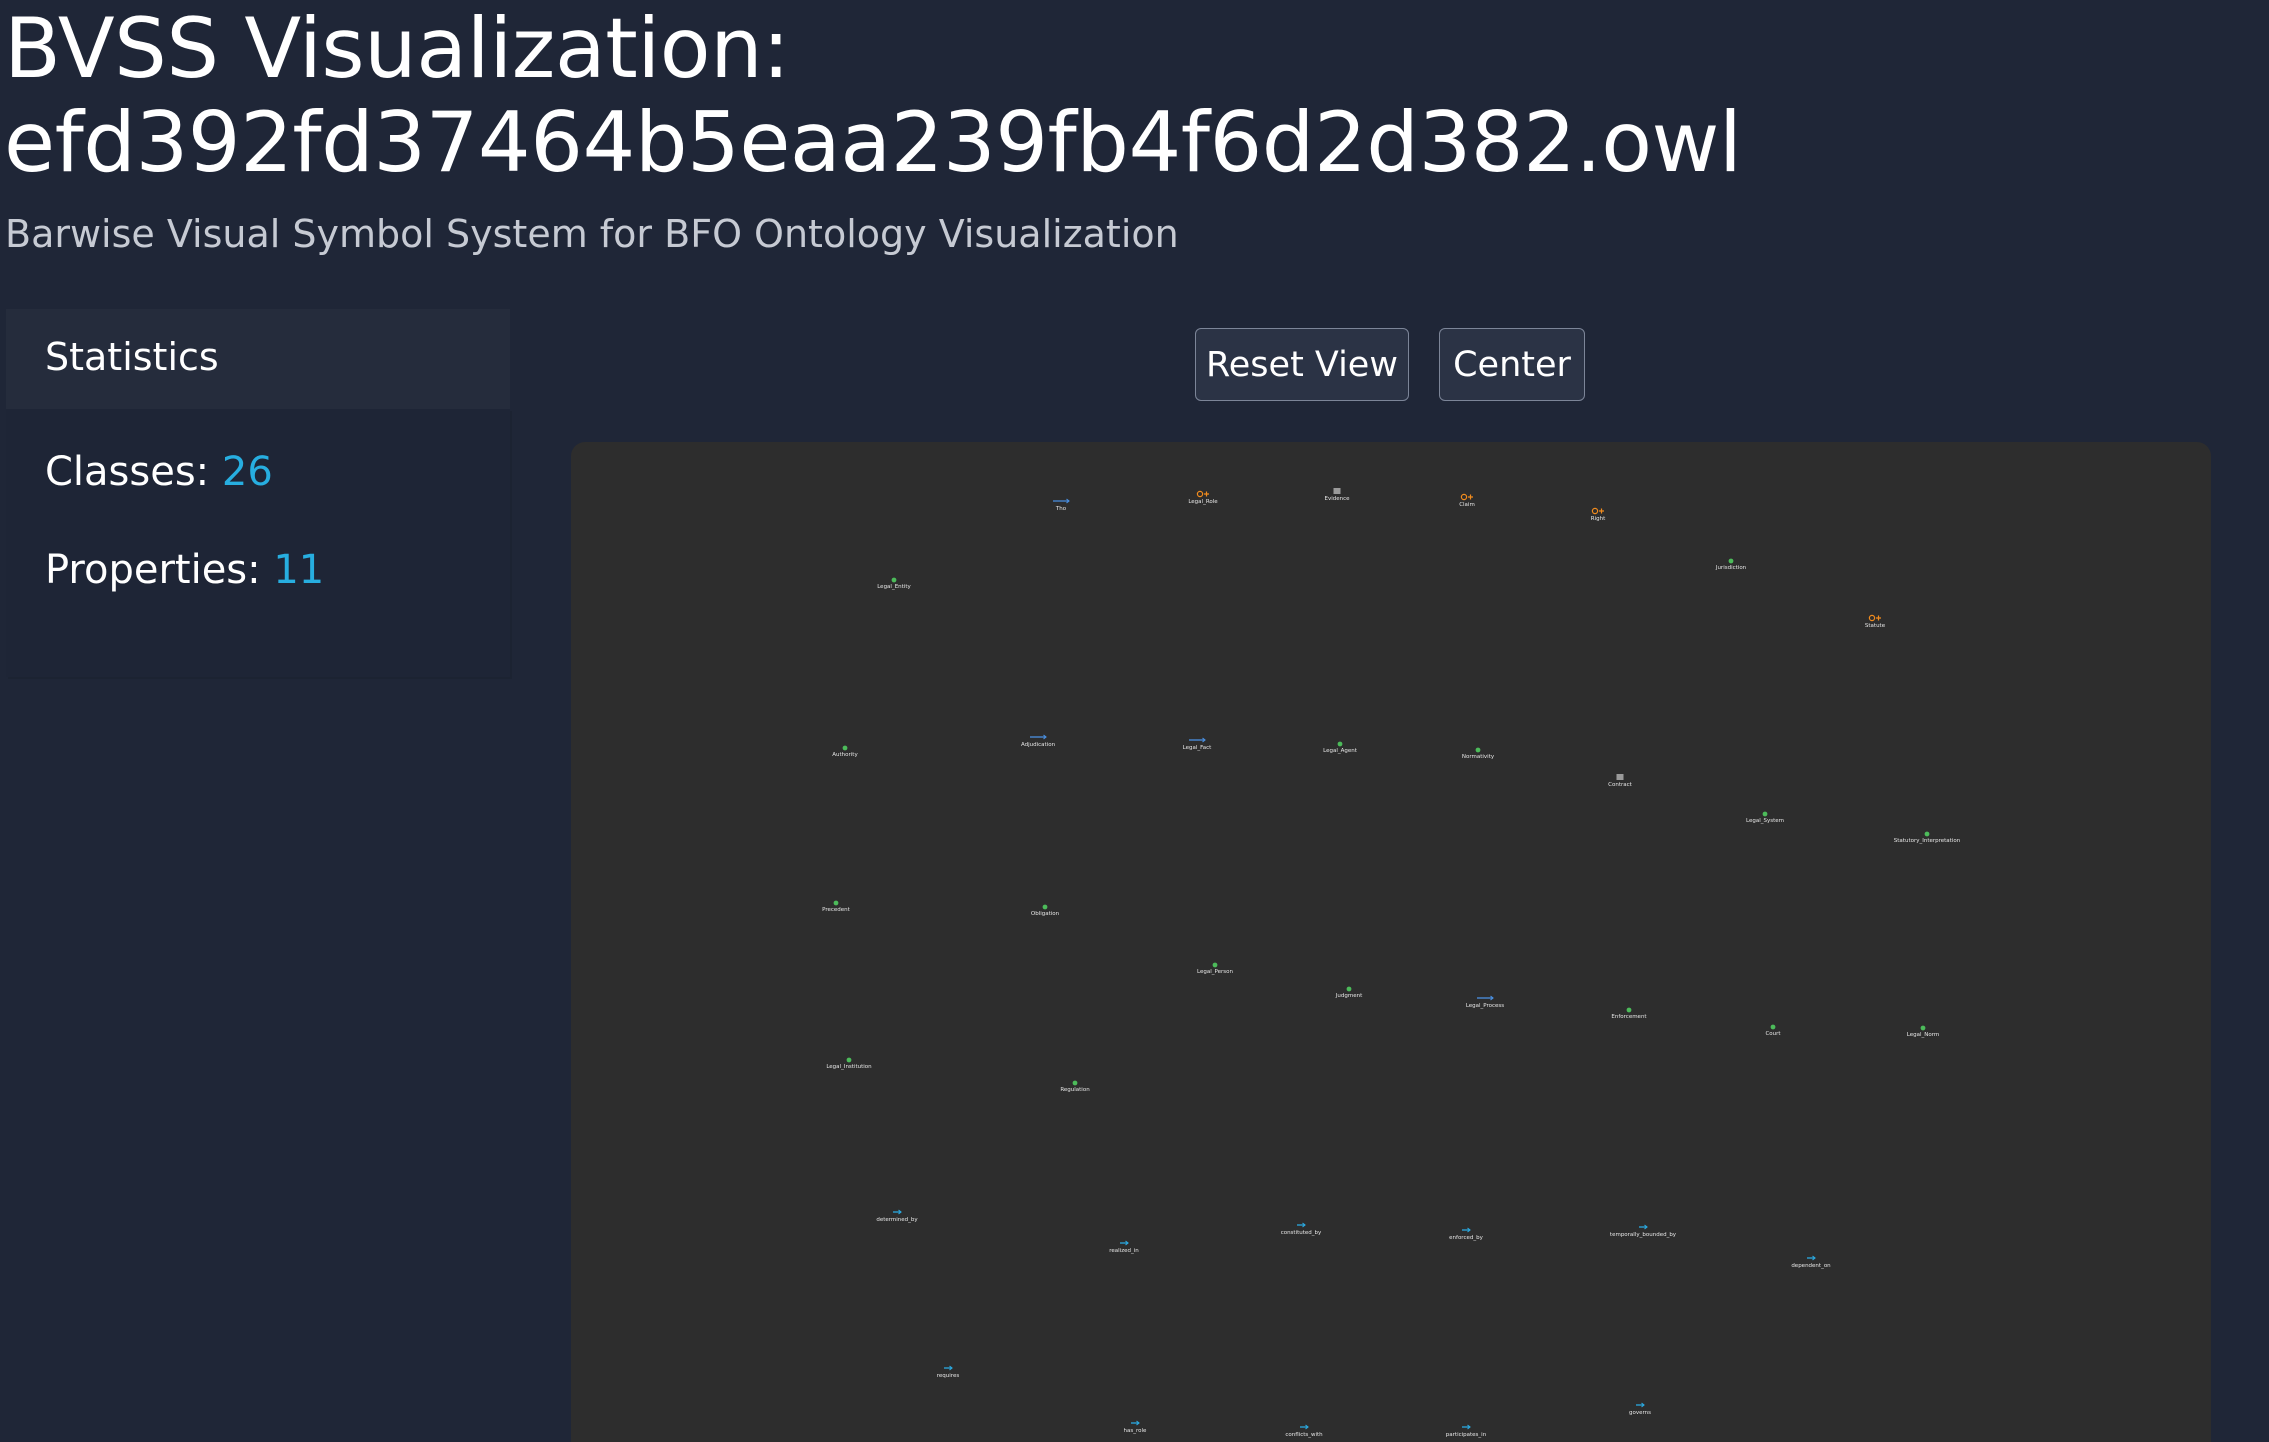 The height and width of the screenshot is (1442, 2269). What do you see at coordinates (1124, 1243) in the screenshot?
I see `graph-node-realized-in-property-symbol` at bounding box center [1124, 1243].